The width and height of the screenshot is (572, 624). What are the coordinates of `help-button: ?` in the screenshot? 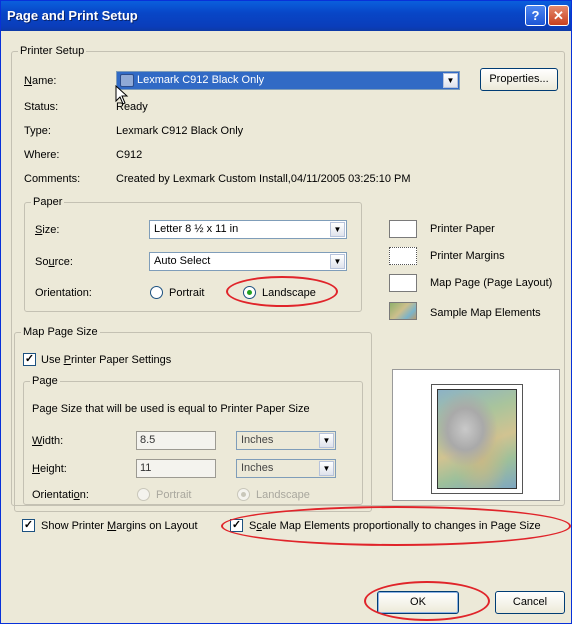 It's located at (535, 15).